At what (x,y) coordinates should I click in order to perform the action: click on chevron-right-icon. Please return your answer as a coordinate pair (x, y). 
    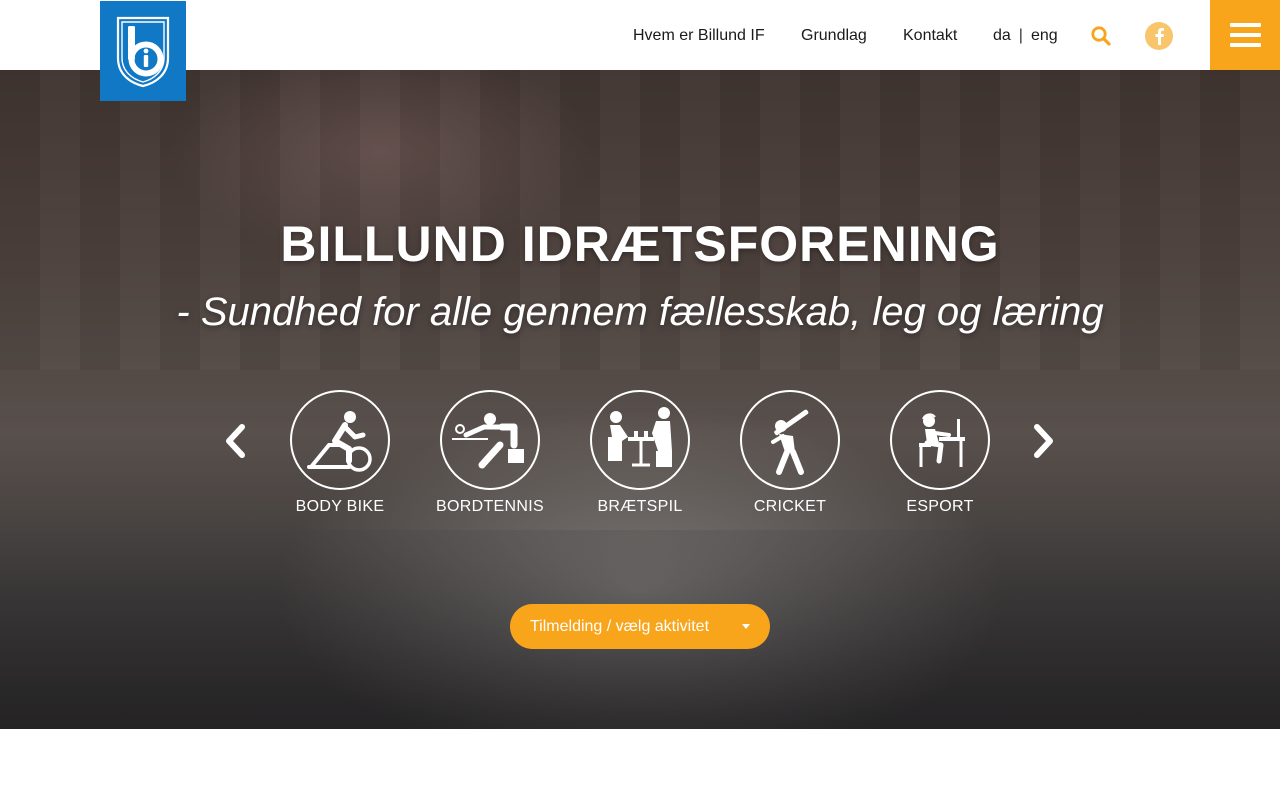
    Looking at the image, I should click on (1043, 441).